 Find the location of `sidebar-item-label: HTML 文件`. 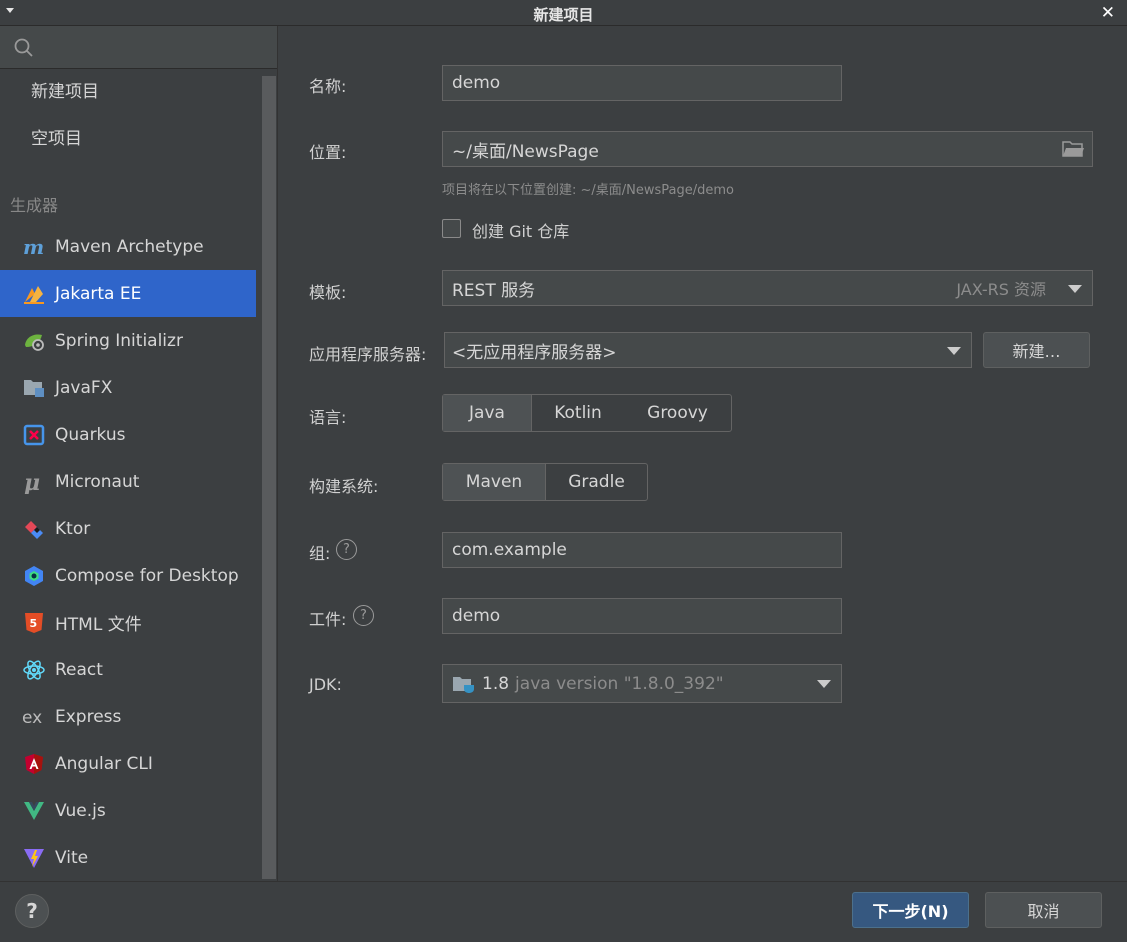

sidebar-item-label: HTML 文件 is located at coordinates (98, 625).